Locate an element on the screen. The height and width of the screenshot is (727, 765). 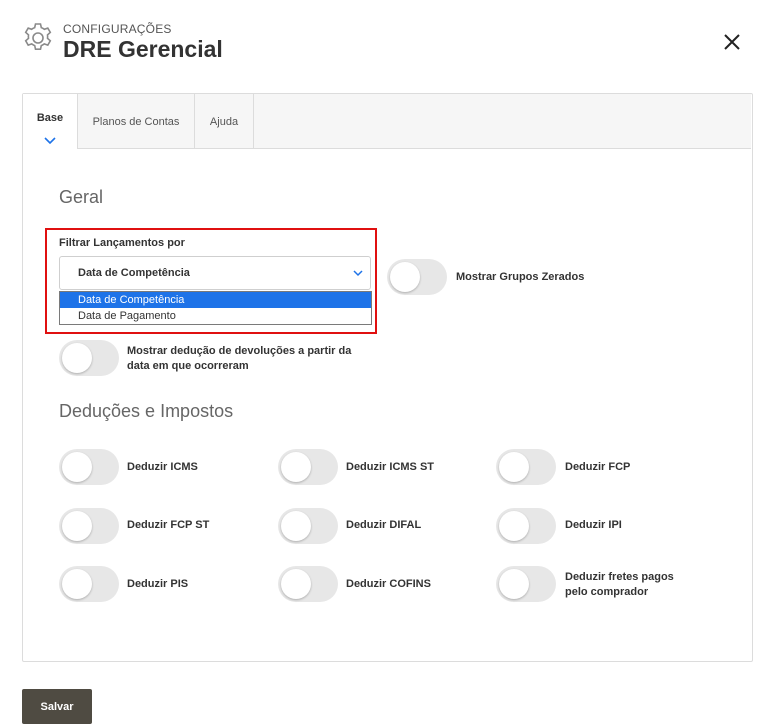
tab-planos-de-contas: Planos de Contas is located at coordinates (136, 121).